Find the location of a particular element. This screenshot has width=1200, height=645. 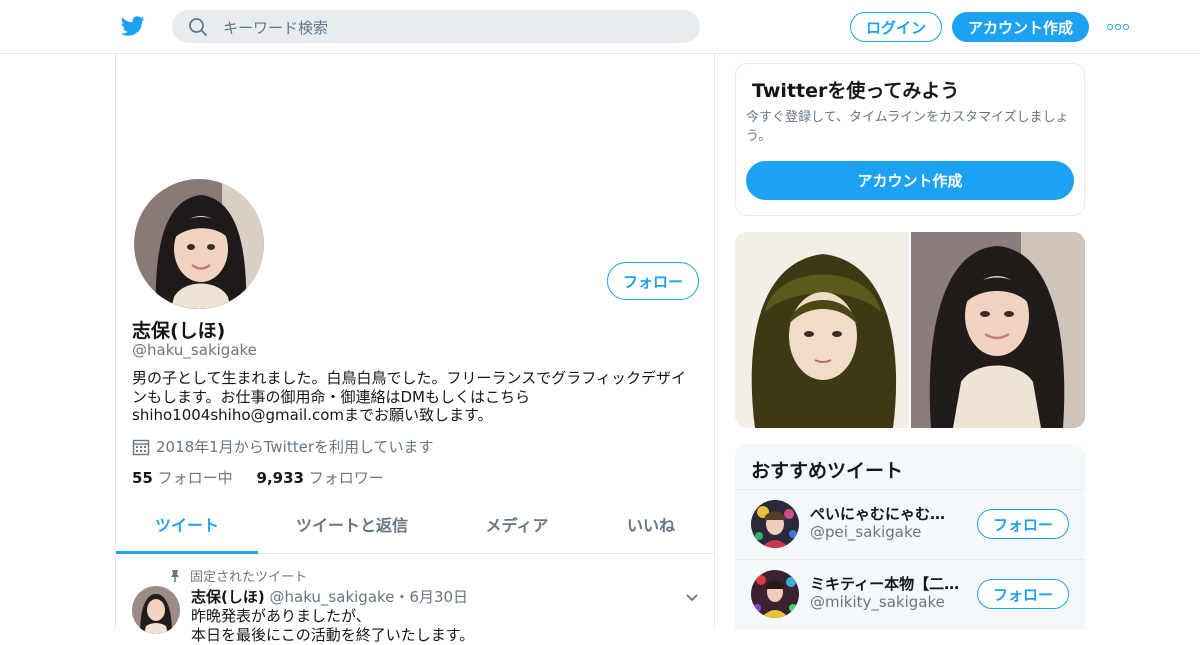

search-placeholder: キーワード検索 is located at coordinates (276, 28).